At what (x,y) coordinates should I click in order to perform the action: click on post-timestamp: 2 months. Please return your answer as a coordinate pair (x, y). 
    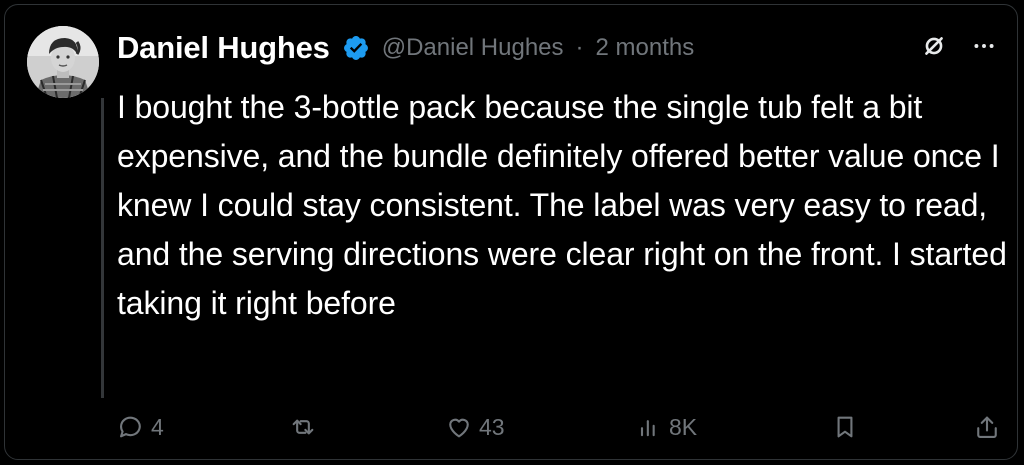
    Looking at the image, I should click on (645, 48).